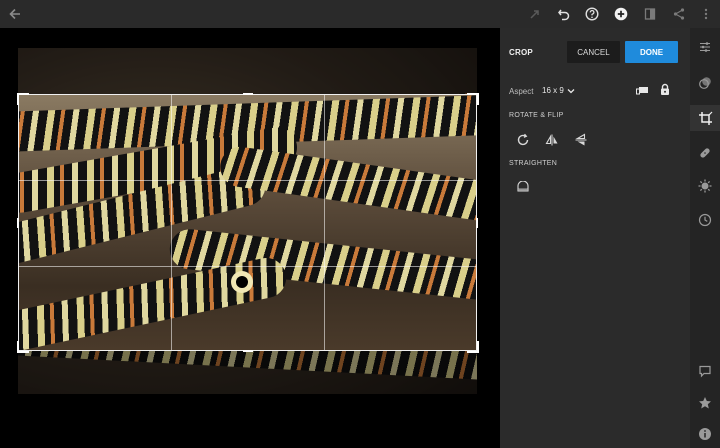 The width and height of the screenshot is (720, 448). What do you see at coordinates (564, 14) in the screenshot?
I see `undo-icon` at bounding box center [564, 14].